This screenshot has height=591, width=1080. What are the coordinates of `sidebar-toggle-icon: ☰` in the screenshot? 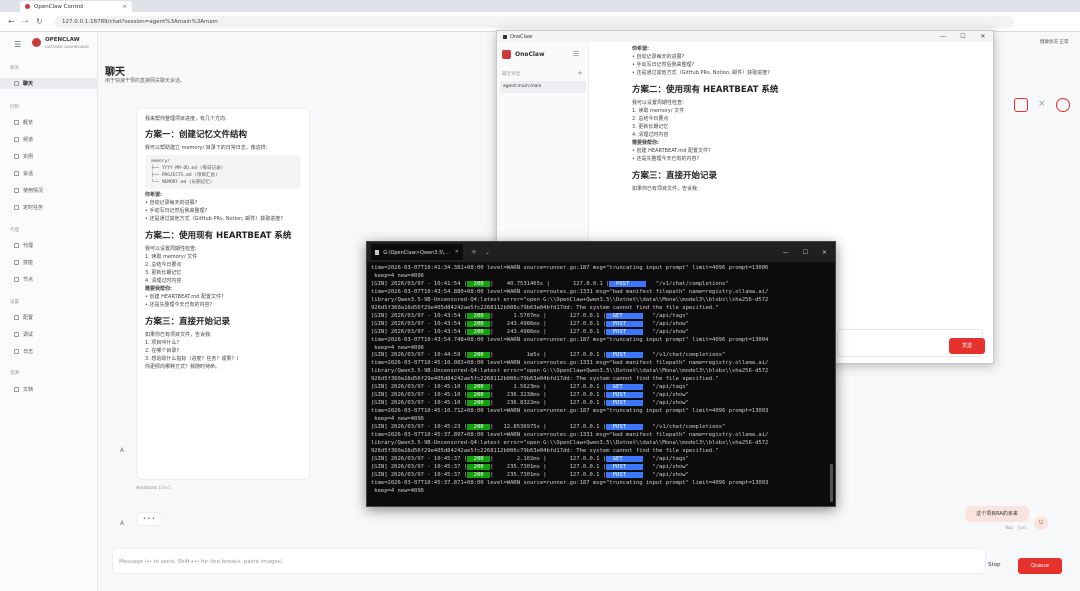 It's located at (576, 54).